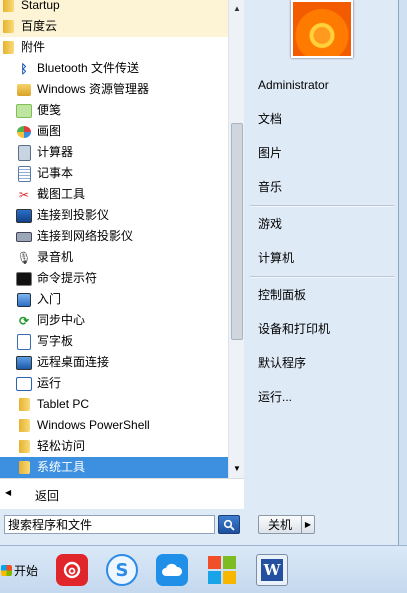 This screenshot has height=593, width=407. Describe the element at coordinates (8, 492) in the screenshot. I see `back-arrow-icon: ◀` at that location.